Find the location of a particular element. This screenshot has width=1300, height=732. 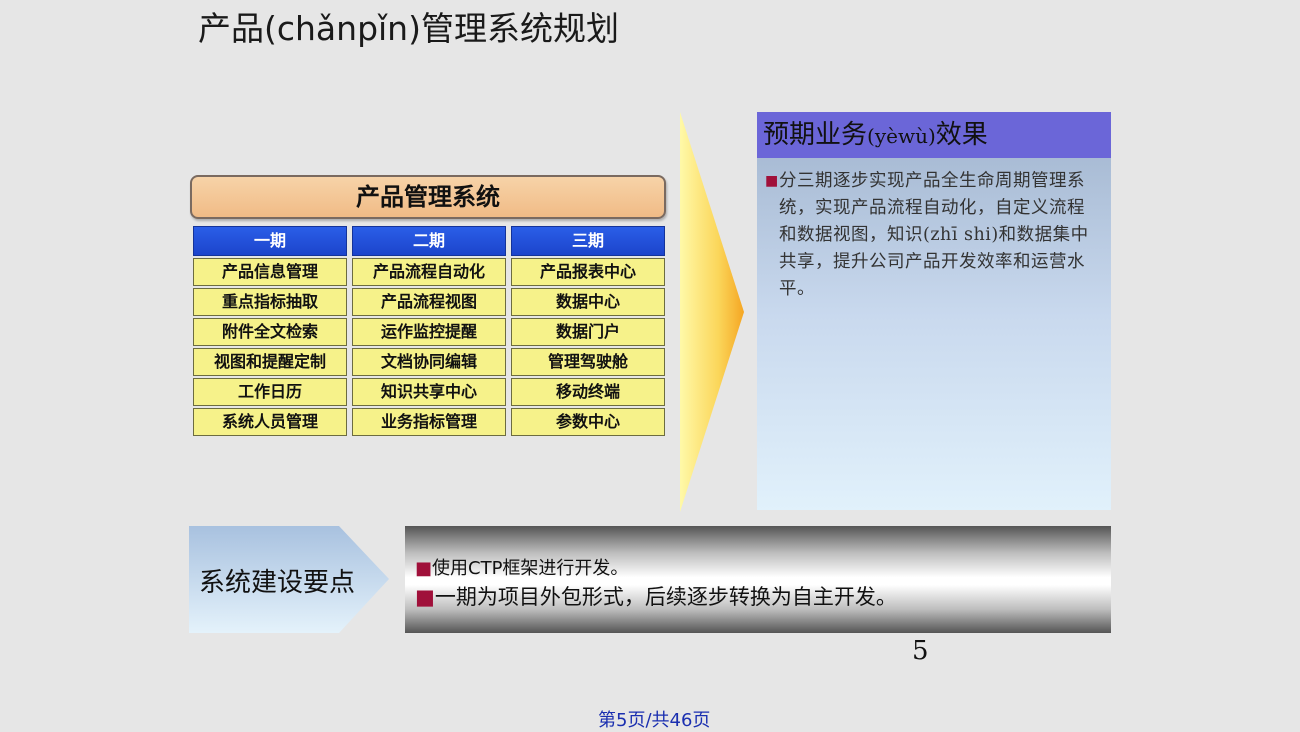

key-points-bar: ■使用CTP框架进行开发。 ■一期为项目外包形式，后续逐步转换为自主开发。 is located at coordinates (758, 579).